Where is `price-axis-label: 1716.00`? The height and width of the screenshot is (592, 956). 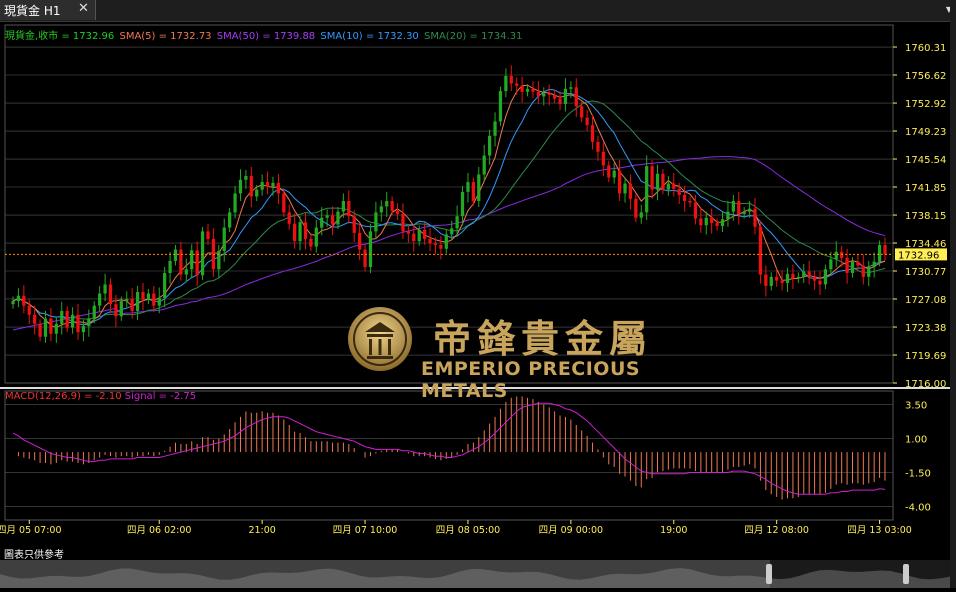
price-axis-label: 1716.00 is located at coordinates (925, 384).